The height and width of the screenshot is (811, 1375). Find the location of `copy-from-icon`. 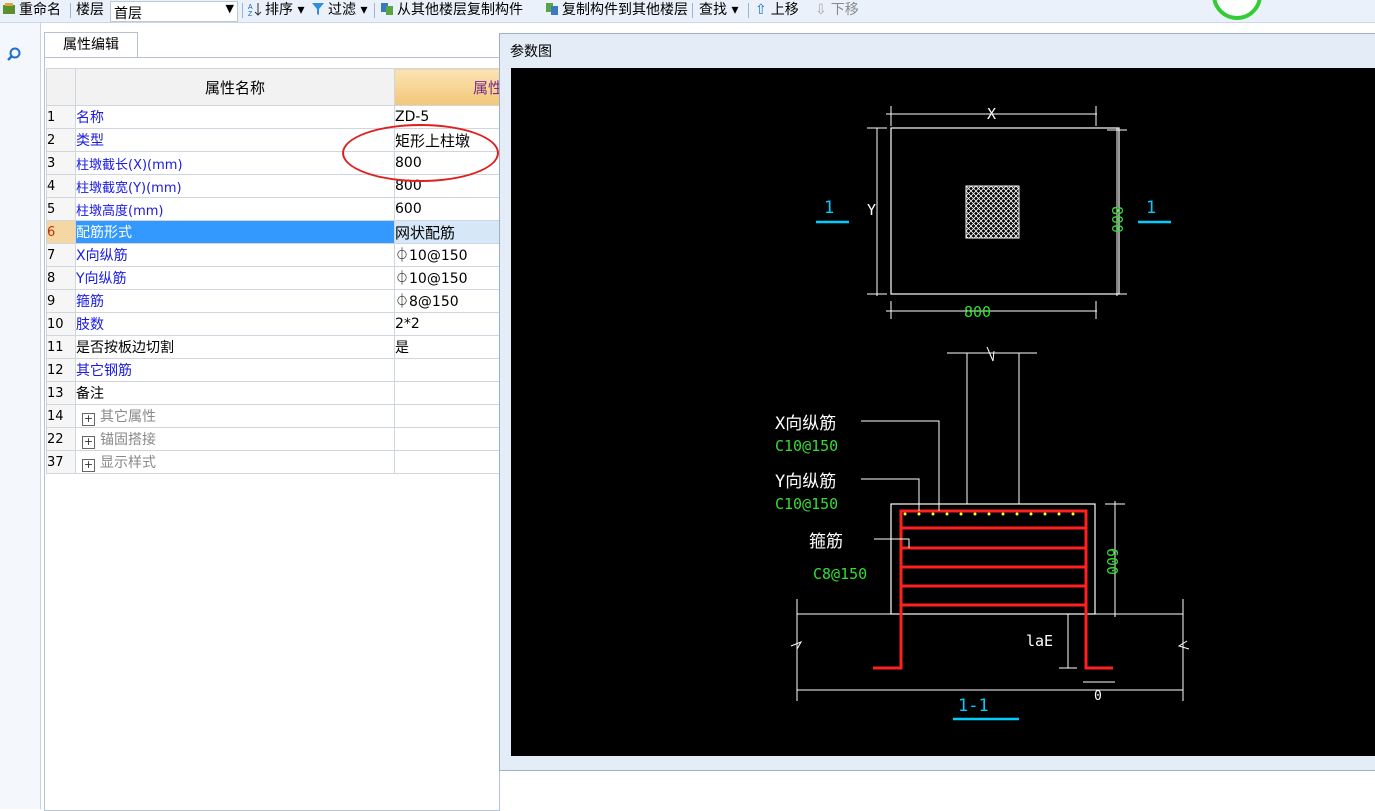

copy-from-icon is located at coordinates (387, 9).